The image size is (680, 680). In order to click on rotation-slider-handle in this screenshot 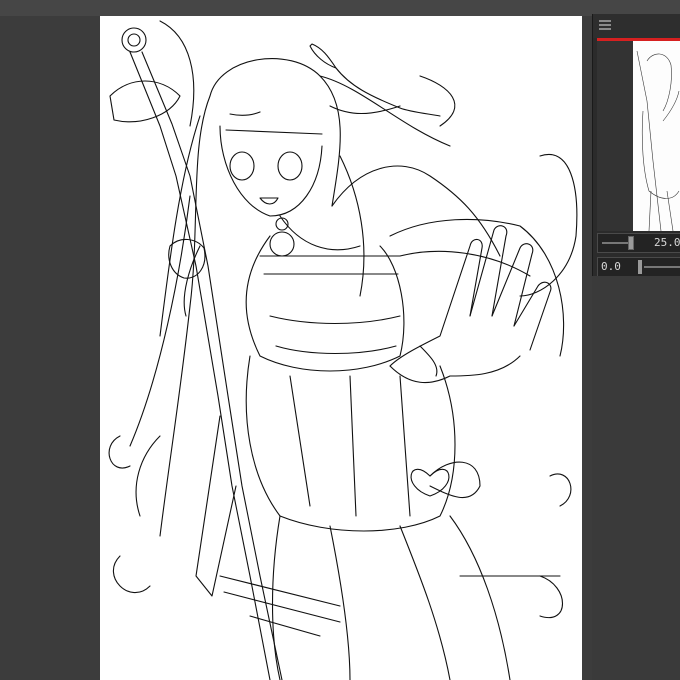, I will do `click(640, 267)`.